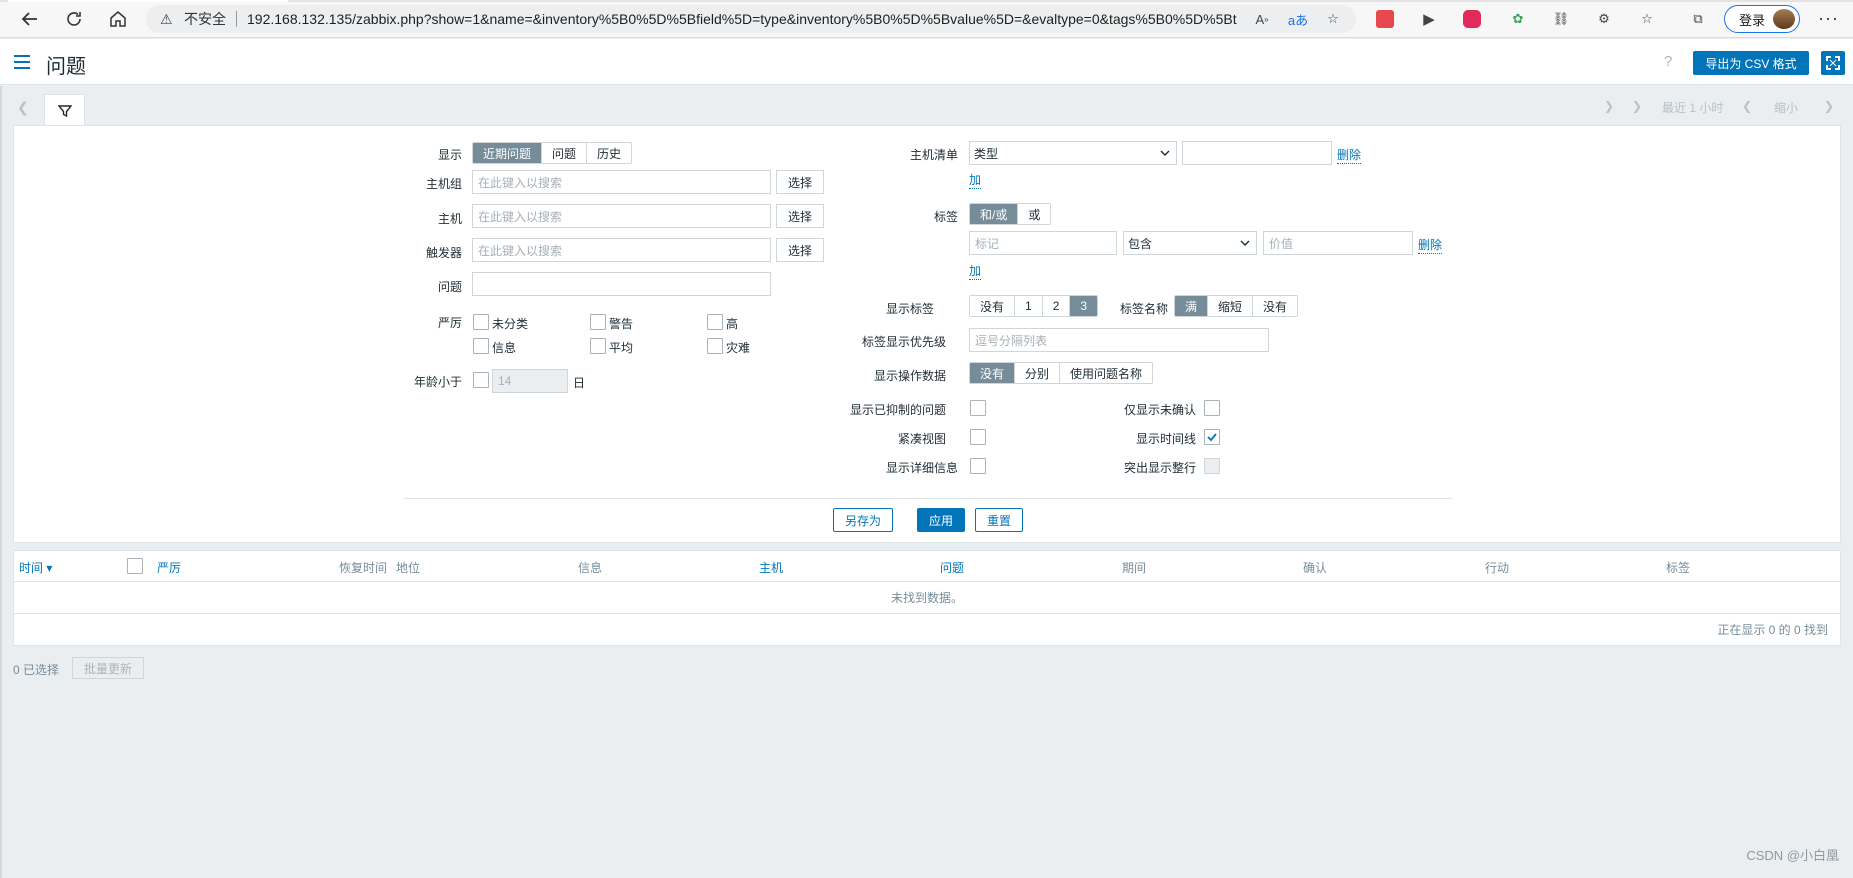 This screenshot has height=878, width=1853. What do you see at coordinates (1772, 630) in the screenshot?
I see `paging-info: 正在显示 0 的 0 找到` at bounding box center [1772, 630].